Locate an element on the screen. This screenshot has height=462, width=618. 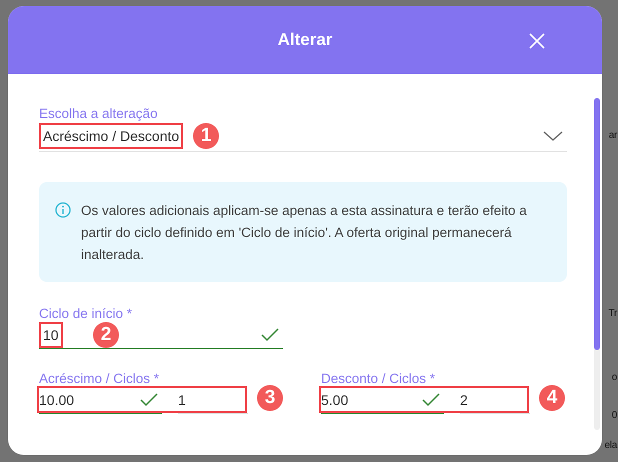
amount-field: 10.00 is located at coordinates (100, 400).